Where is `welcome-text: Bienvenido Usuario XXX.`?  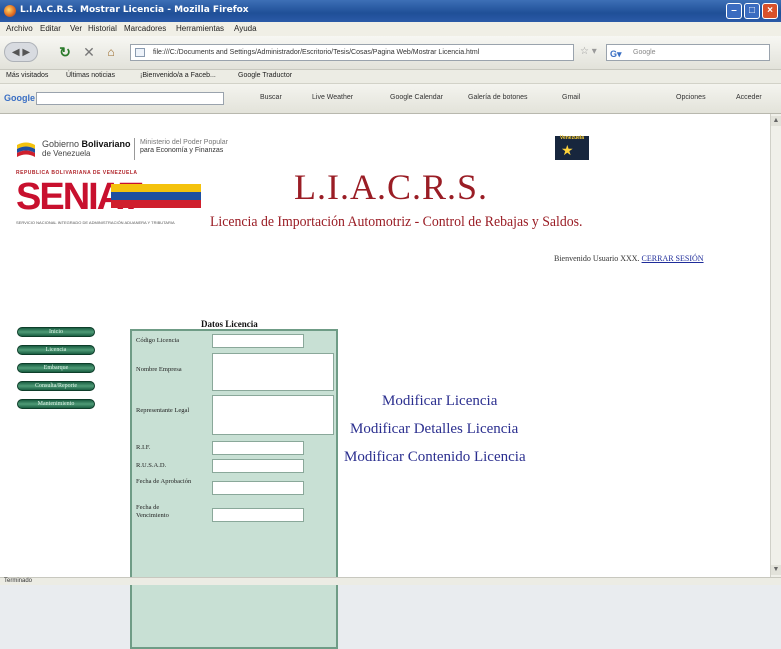 welcome-text: Bienvenido Usuario XXX. is located at coordinates (597, 258).